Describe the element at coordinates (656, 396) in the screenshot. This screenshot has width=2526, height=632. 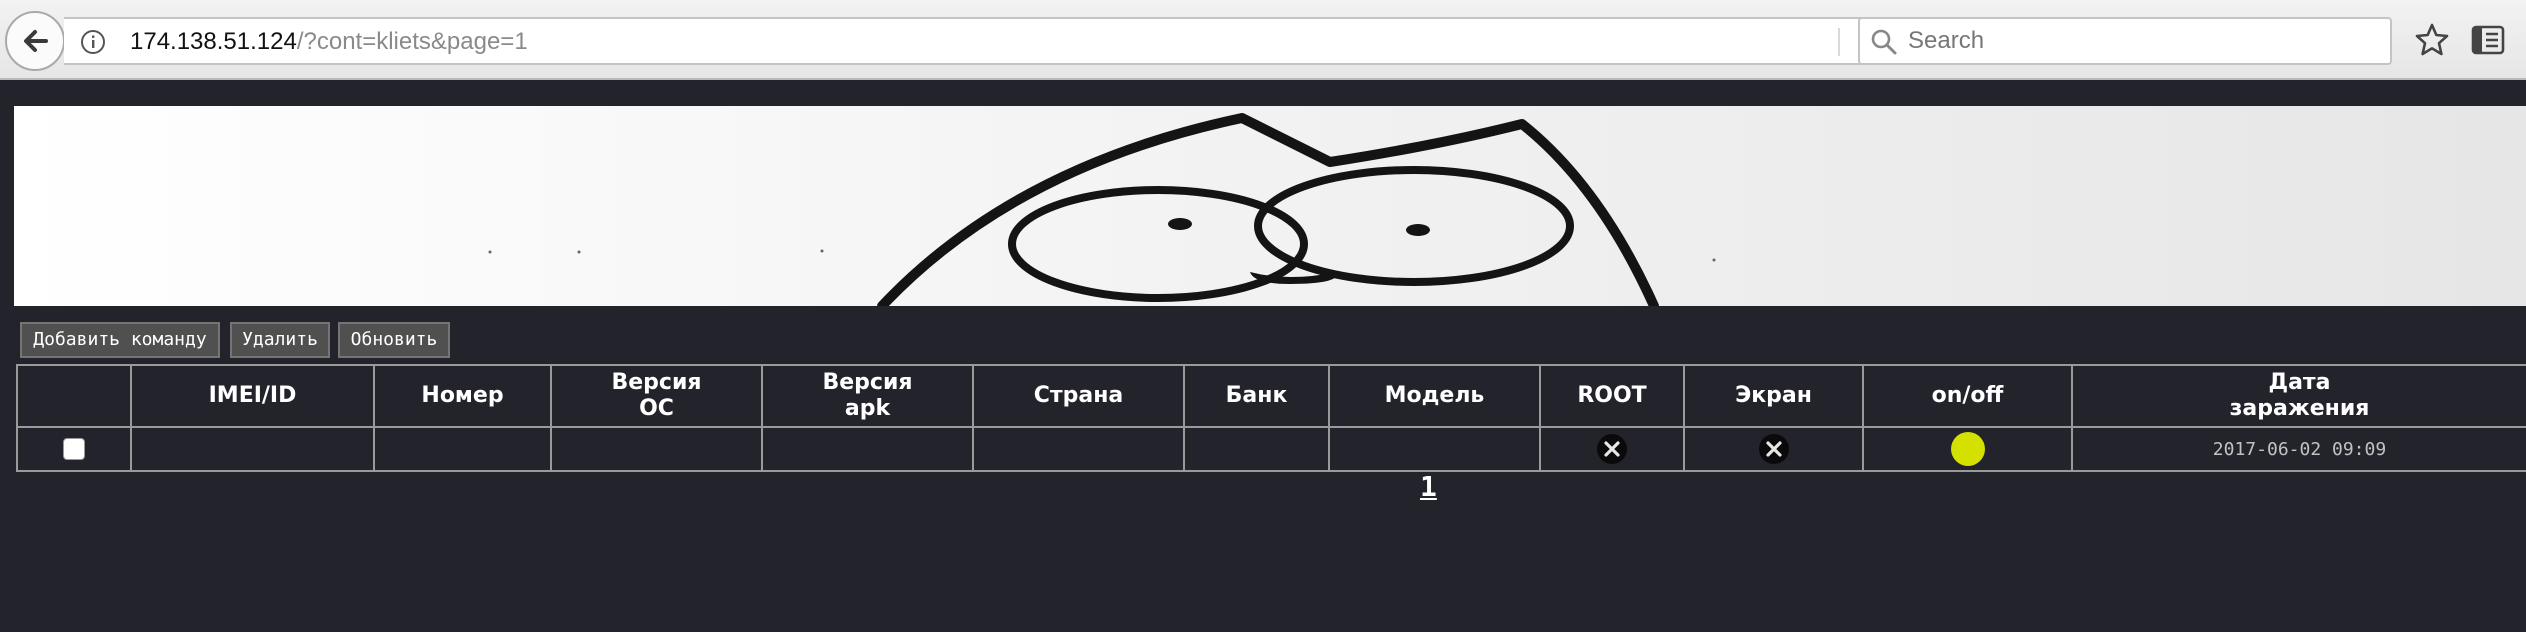
I see `column-header-os-version: Версия ОС` at that location.